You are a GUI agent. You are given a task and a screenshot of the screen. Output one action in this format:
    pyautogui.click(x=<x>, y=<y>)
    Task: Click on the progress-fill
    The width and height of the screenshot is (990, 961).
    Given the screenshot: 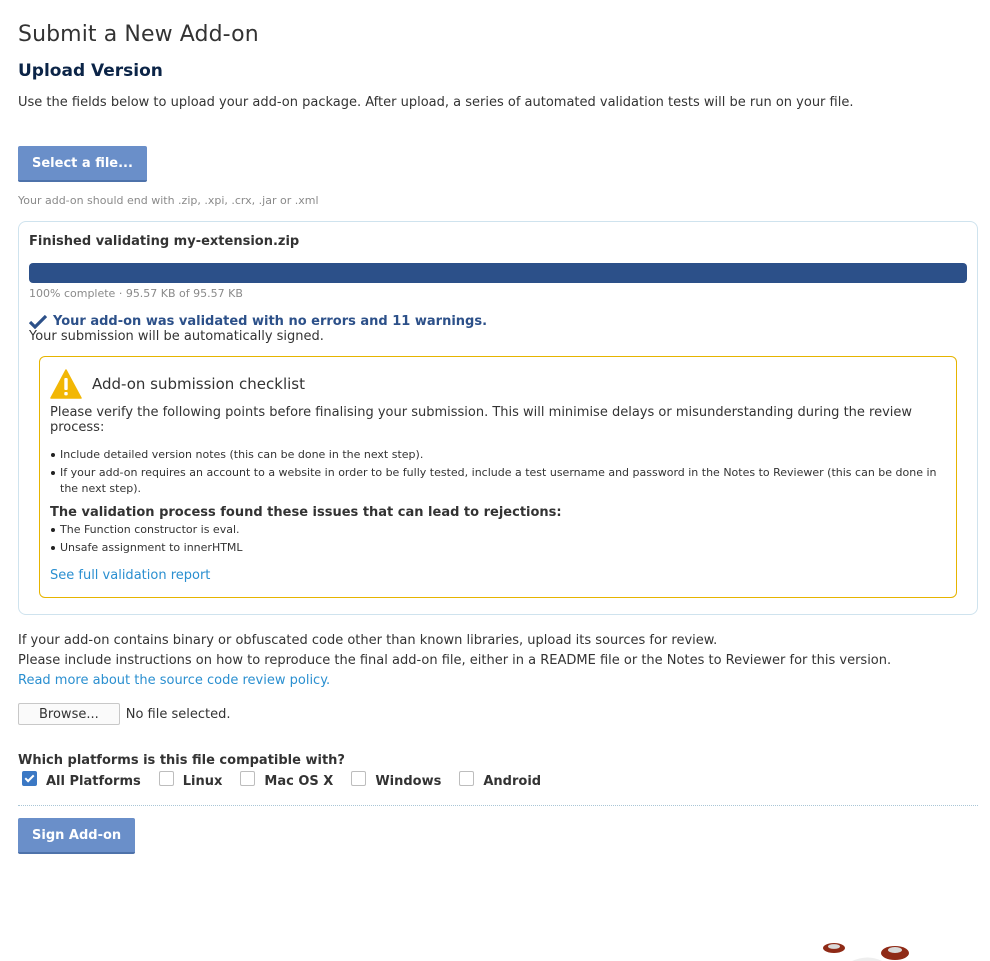 What is the action you would take?
    pyautogui.click(x=498, y=273)
    